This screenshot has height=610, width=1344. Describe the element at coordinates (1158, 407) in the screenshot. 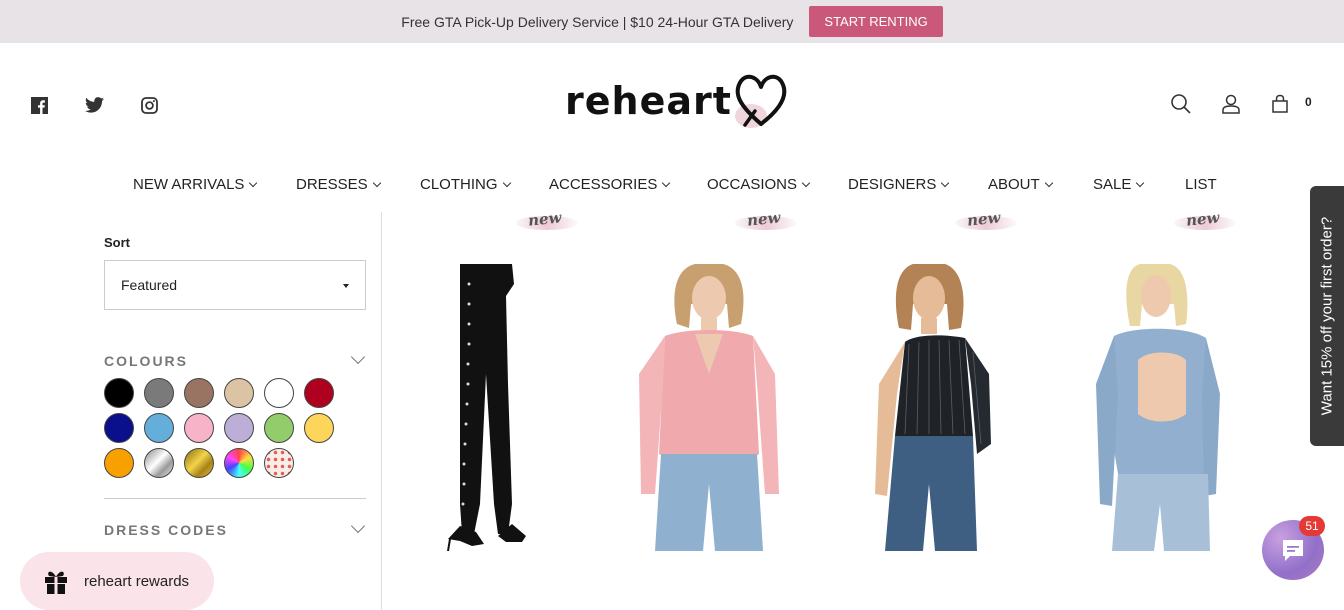

I see `product-photo-blue-sweater` at that location.